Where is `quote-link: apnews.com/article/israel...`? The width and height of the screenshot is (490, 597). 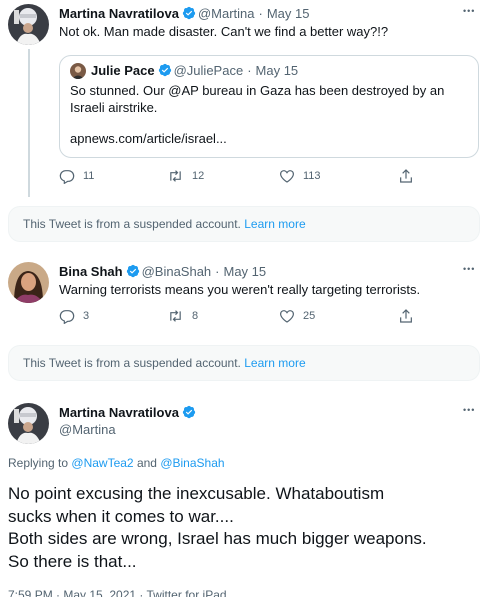
quote-link: apnews.com/article/israel... is located at coordinates (148, 138).